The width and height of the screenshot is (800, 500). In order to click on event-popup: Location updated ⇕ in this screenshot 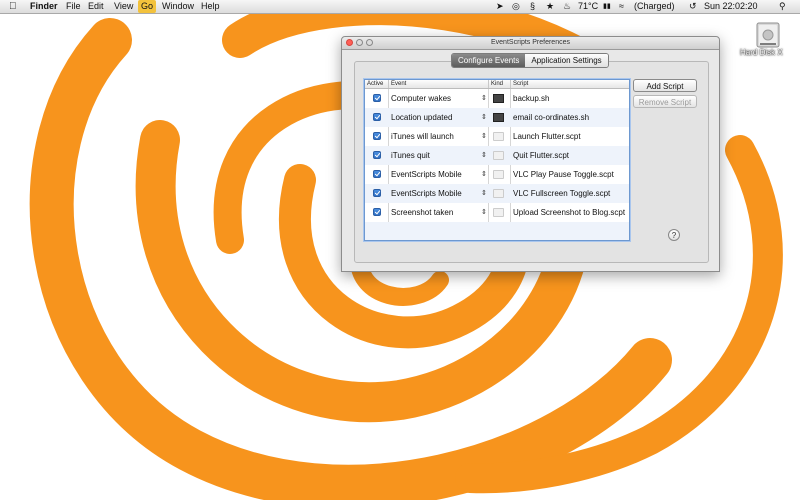, I will do `click(439, 117)`.